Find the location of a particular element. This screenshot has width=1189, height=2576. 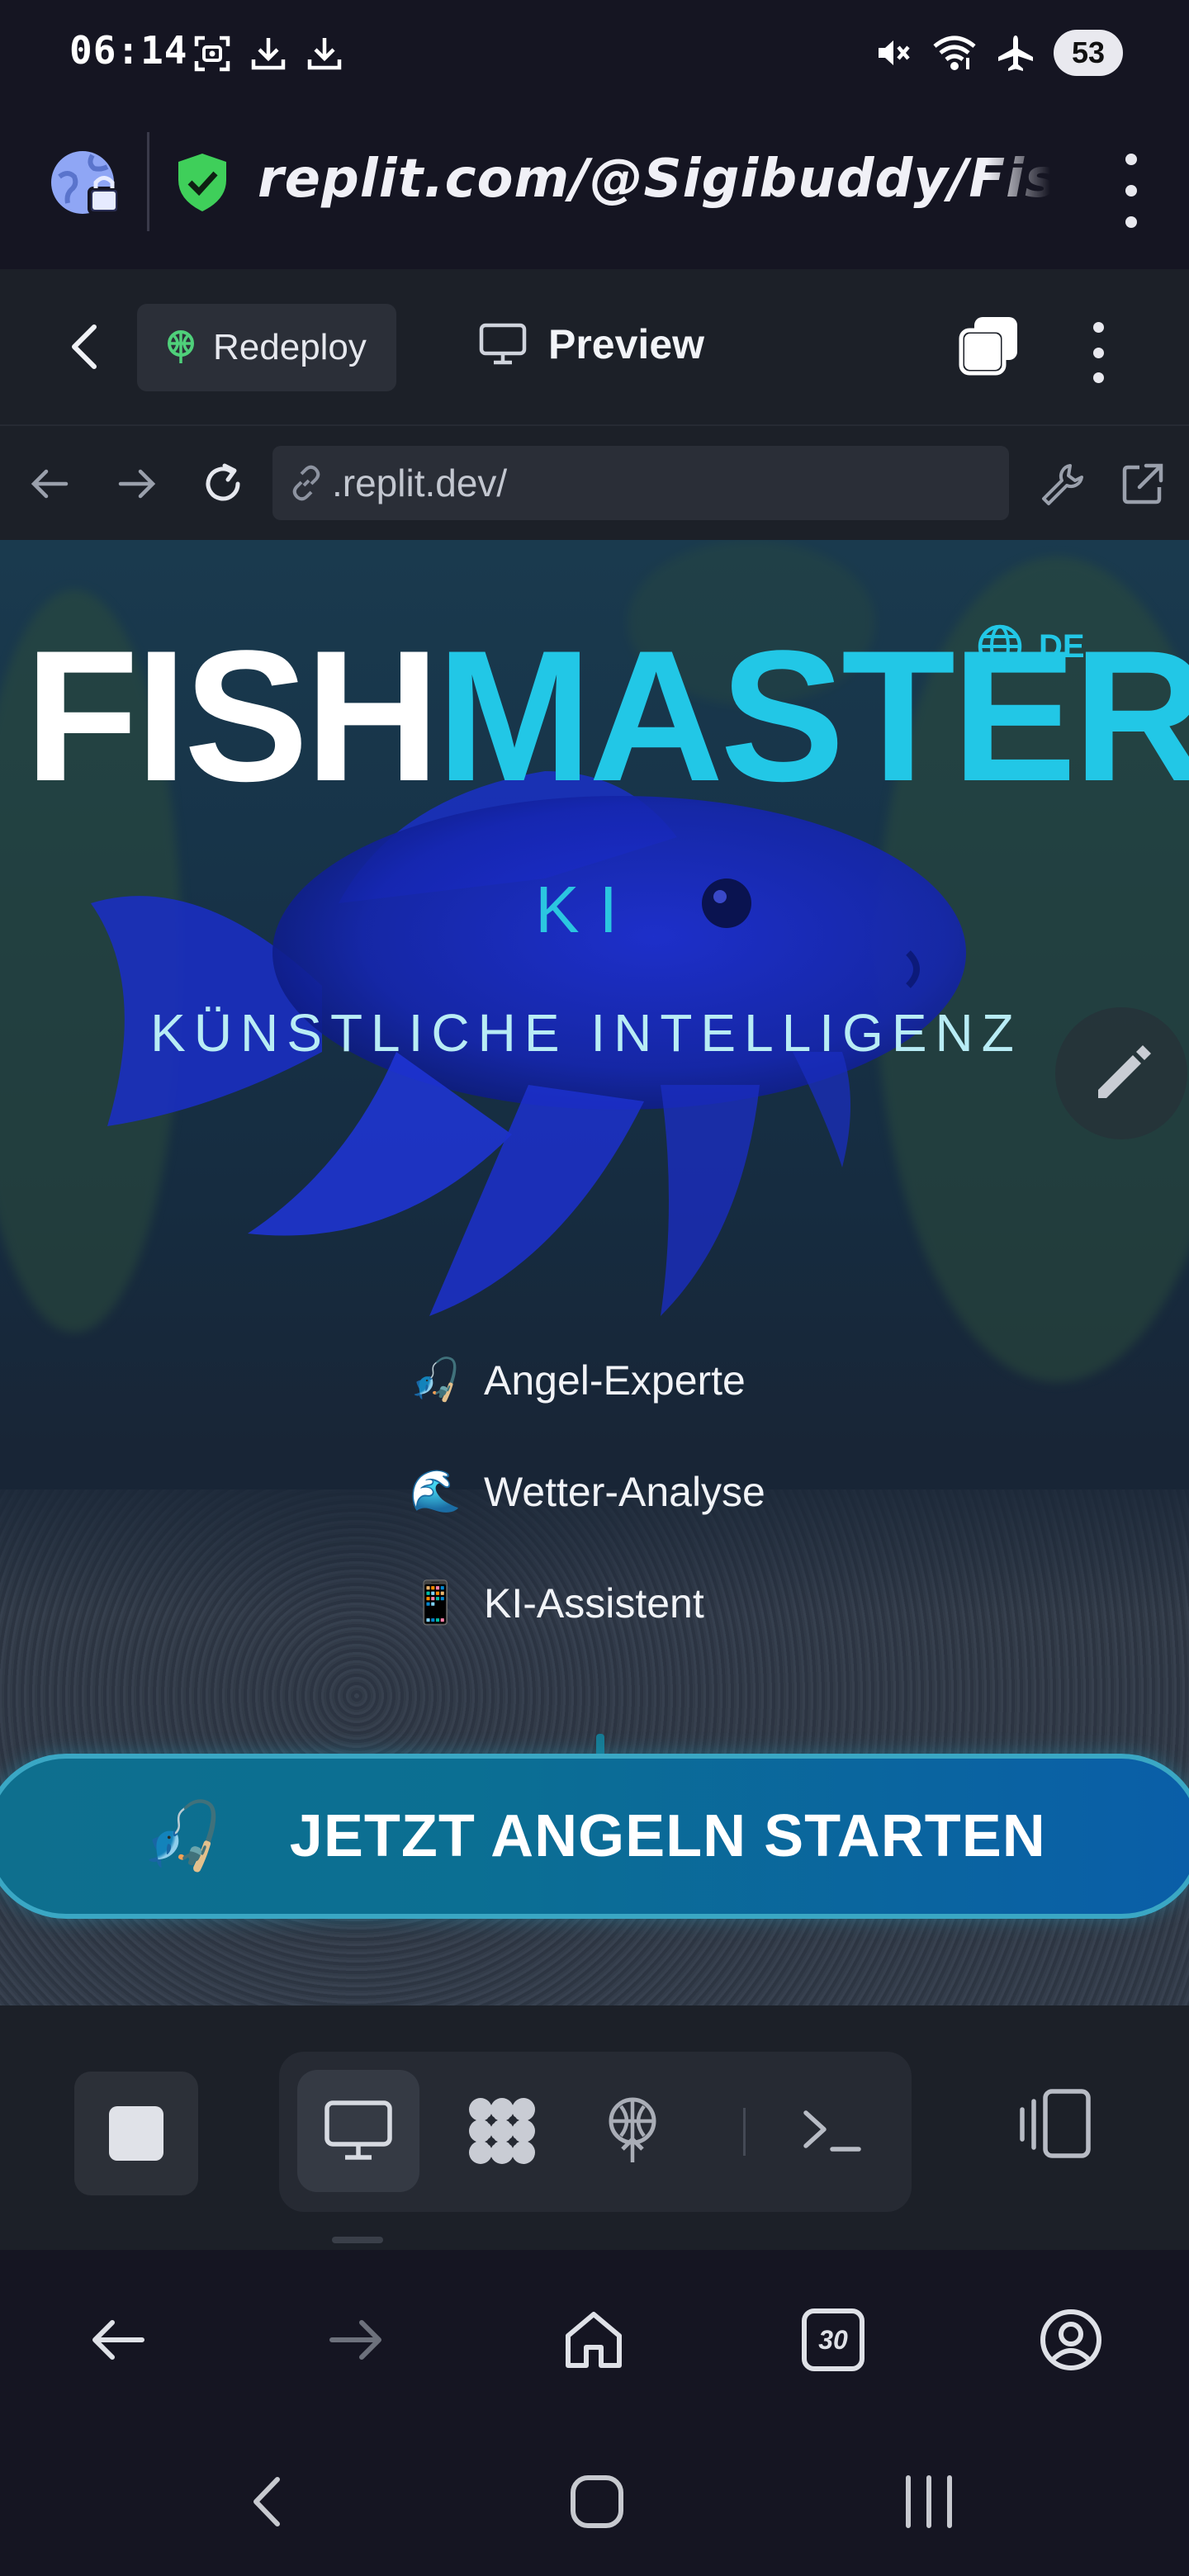

tool-switcher is located at coordinates (595, 2132).